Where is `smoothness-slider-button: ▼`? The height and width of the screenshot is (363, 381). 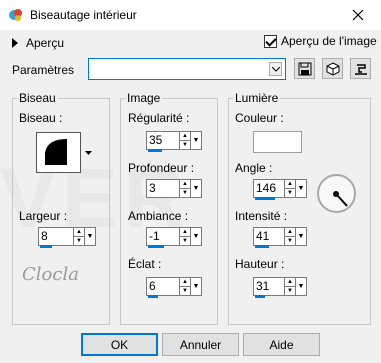 smoothness-slider-button: ▼ is located at coordinates (196, 140).